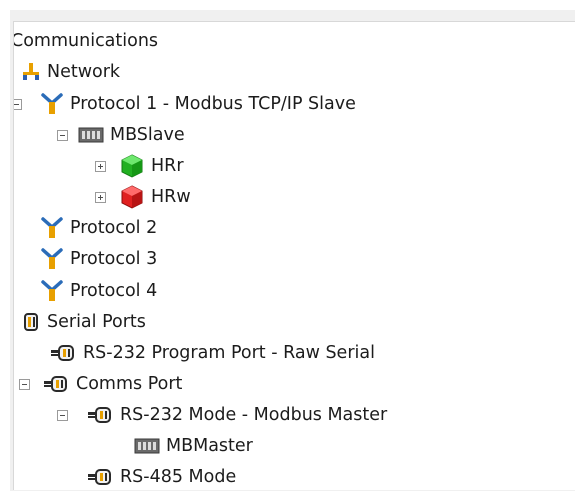  I want to click on tree-node-label: RS-485 Mode, so click(178, 477).